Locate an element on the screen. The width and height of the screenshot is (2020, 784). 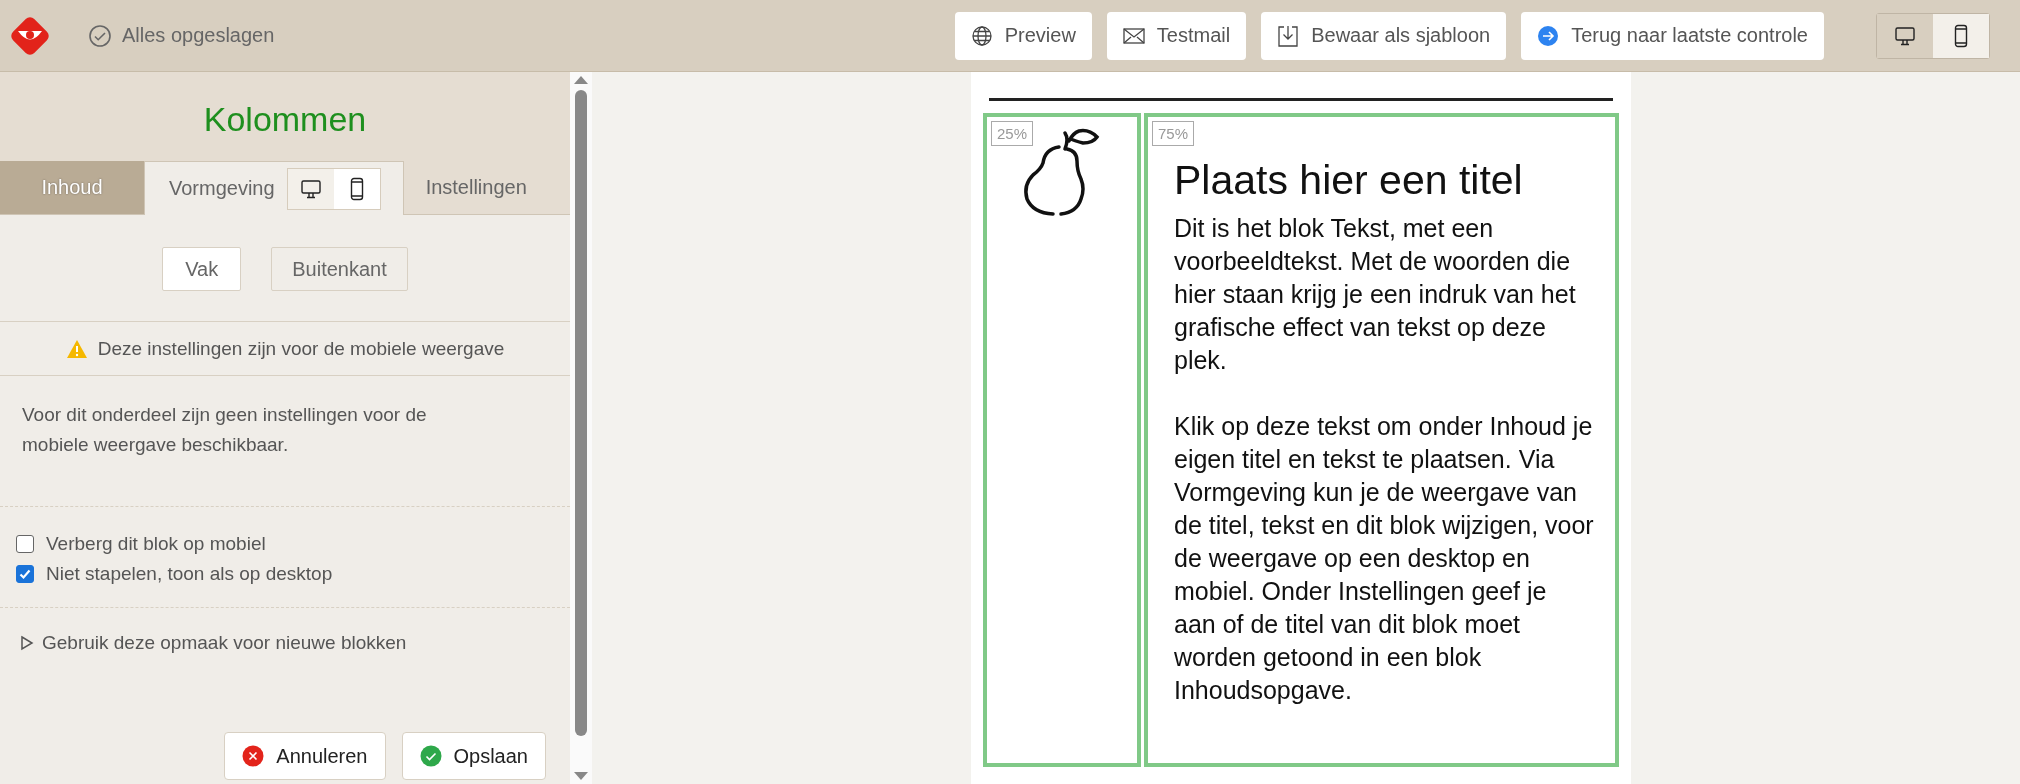
warning-text: Deze instellingen zijn voor de mobiele weergave is located at coordinates (301, 348).